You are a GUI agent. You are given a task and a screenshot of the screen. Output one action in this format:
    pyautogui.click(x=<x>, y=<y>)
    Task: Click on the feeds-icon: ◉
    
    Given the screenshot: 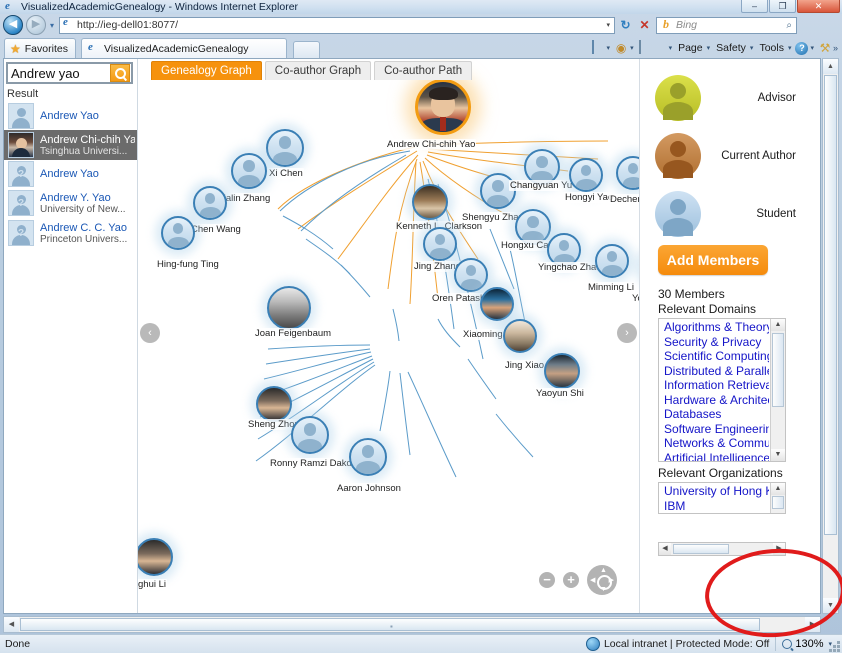 What is the action you would take?
    pyautogui.click(x=621, y=48)
    